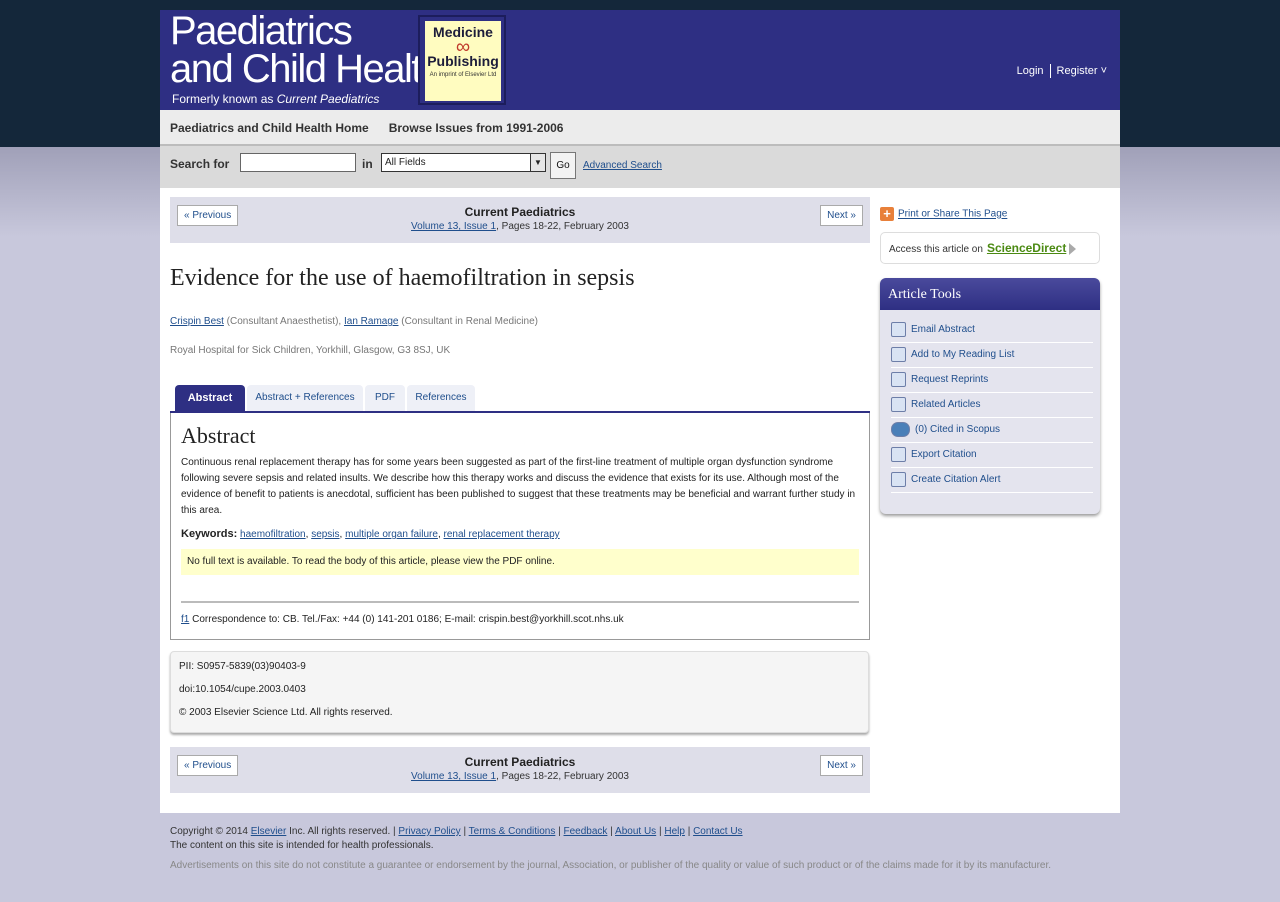 The image size is (1280, 902). Describe the element at coordinates (898, 479) in the screenshot. I see `alert-icon` at that location.